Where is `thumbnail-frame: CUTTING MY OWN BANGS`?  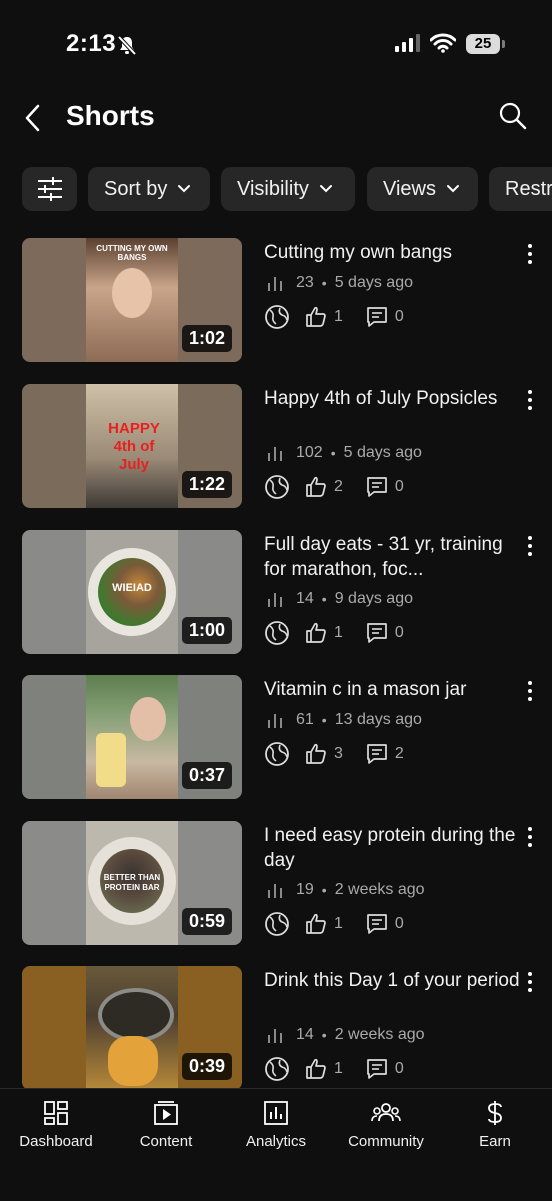 thumbnail-frame: CUTTING MY OWN BANGS is located at coordinates (132, 300).